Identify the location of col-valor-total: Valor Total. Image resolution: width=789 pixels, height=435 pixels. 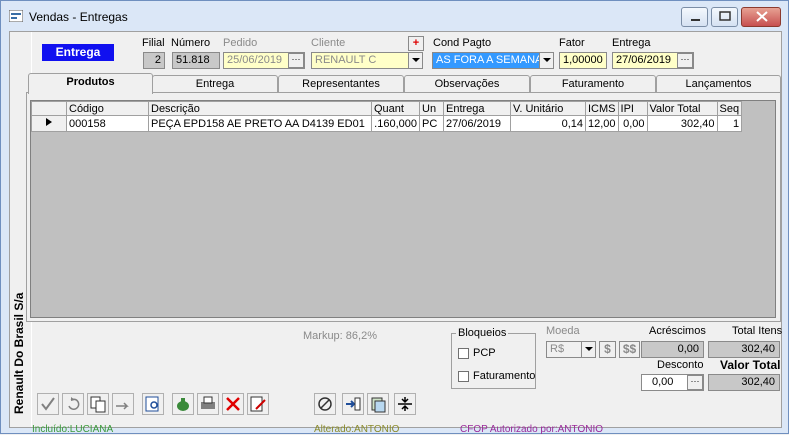
(682, 108).